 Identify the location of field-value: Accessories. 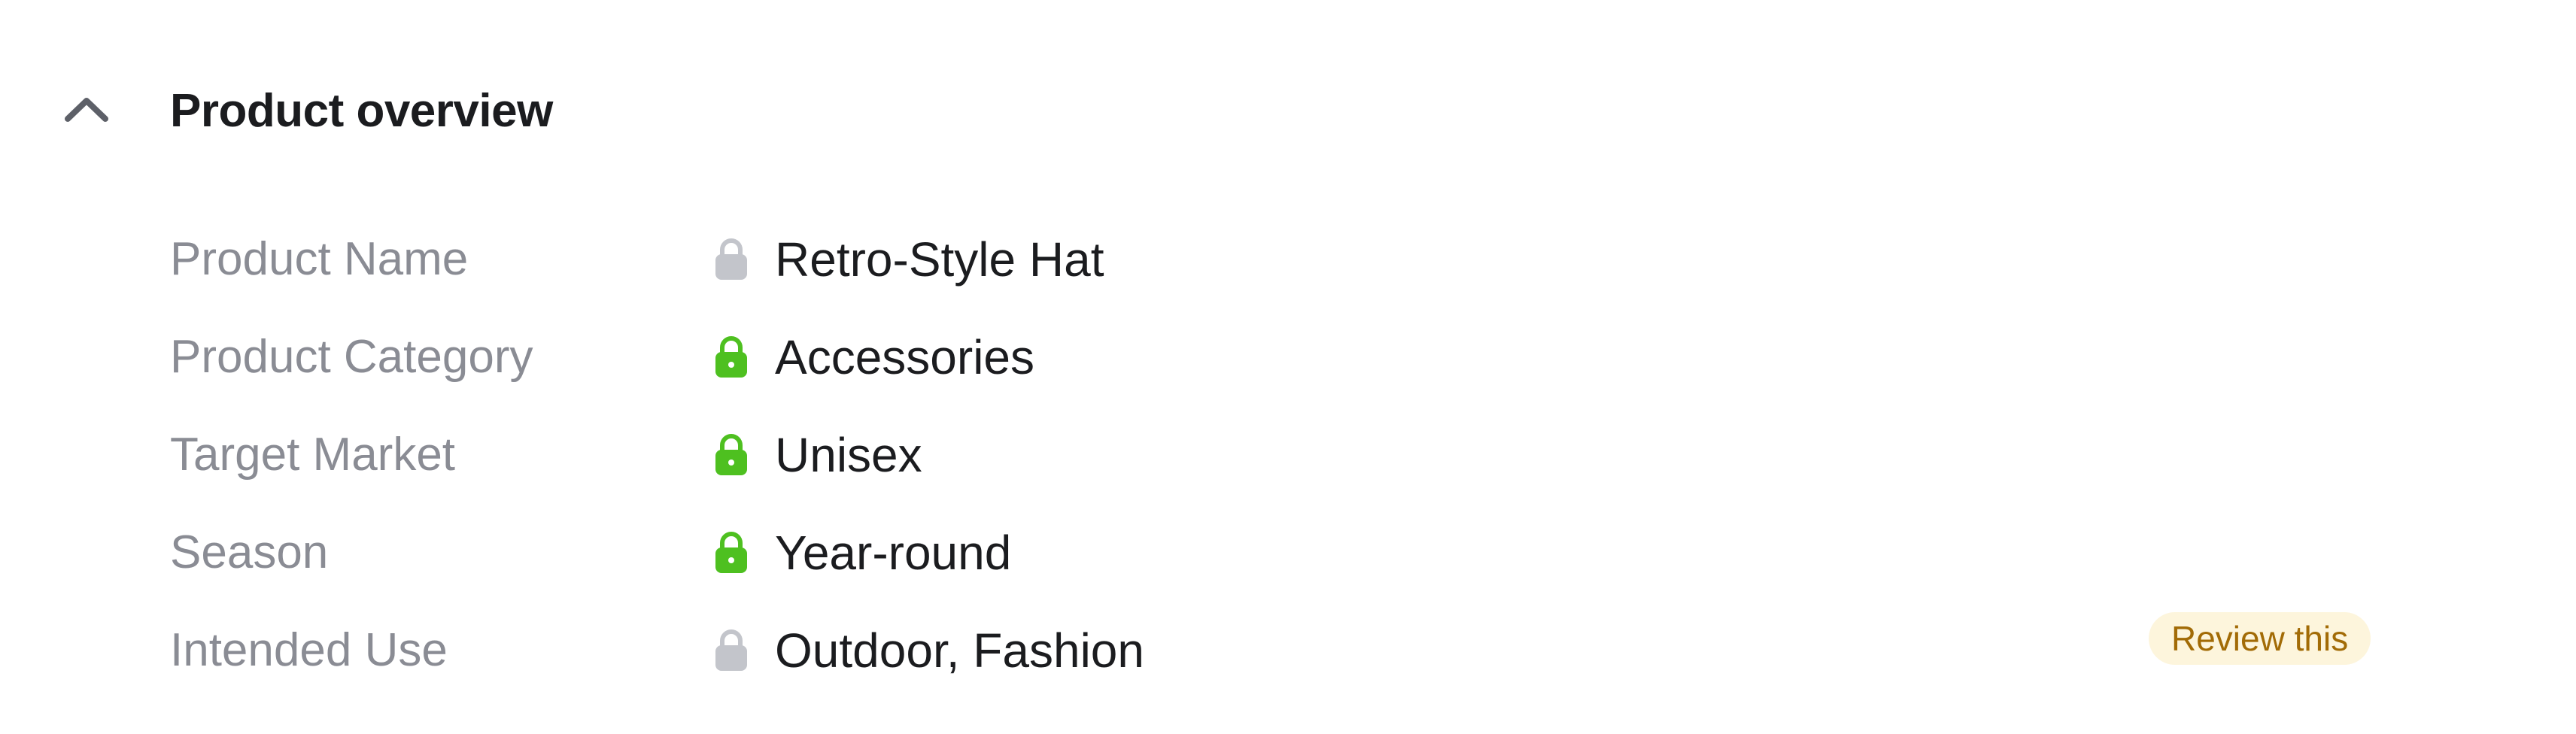
(905, 357).